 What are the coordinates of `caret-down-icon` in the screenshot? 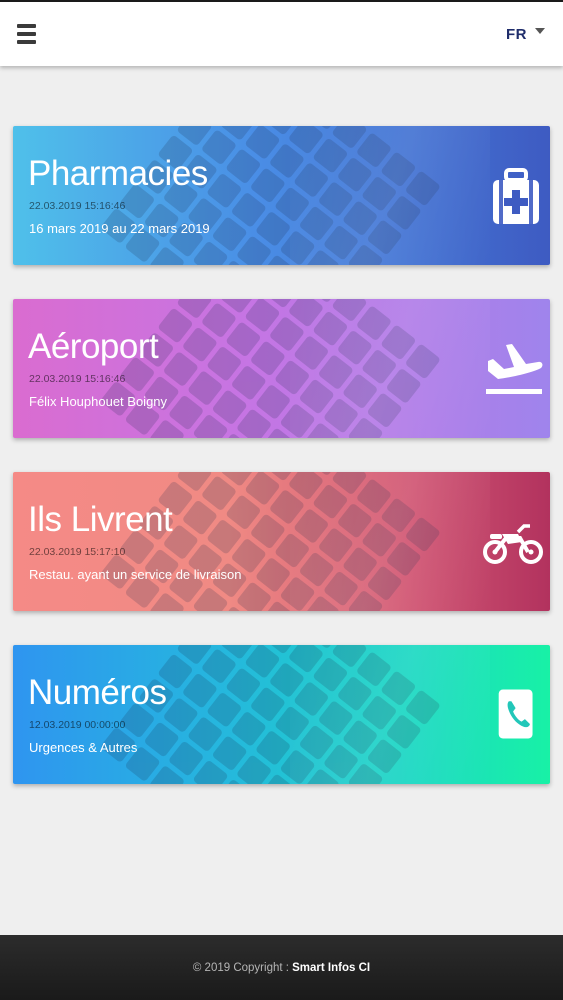 It's located at (540, 31).